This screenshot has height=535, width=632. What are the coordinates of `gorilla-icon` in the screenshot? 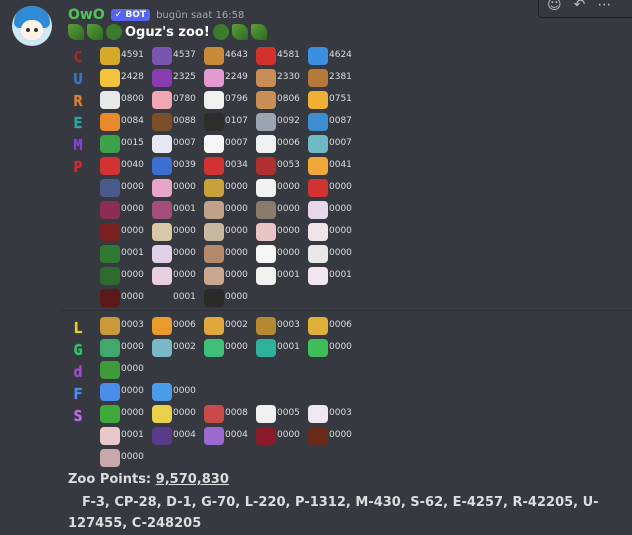 It's located at (214, 348).